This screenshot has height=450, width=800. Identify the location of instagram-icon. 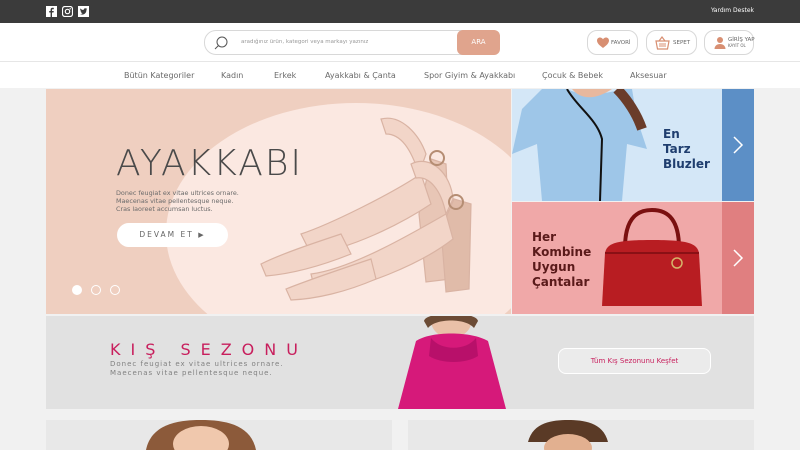
(67, 11).